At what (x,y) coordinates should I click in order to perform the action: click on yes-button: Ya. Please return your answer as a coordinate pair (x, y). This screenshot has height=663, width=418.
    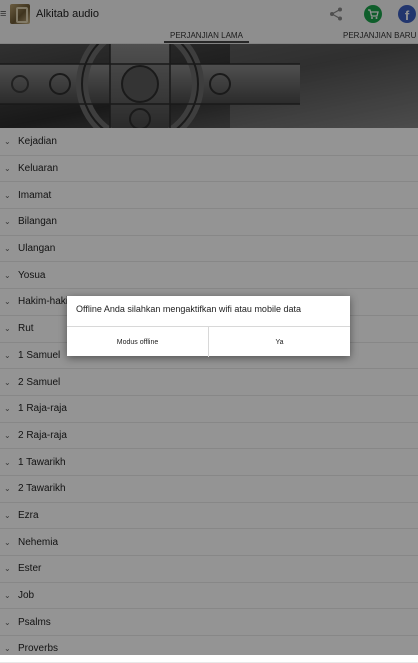
    Looking at the image, I should click on (279, 342).